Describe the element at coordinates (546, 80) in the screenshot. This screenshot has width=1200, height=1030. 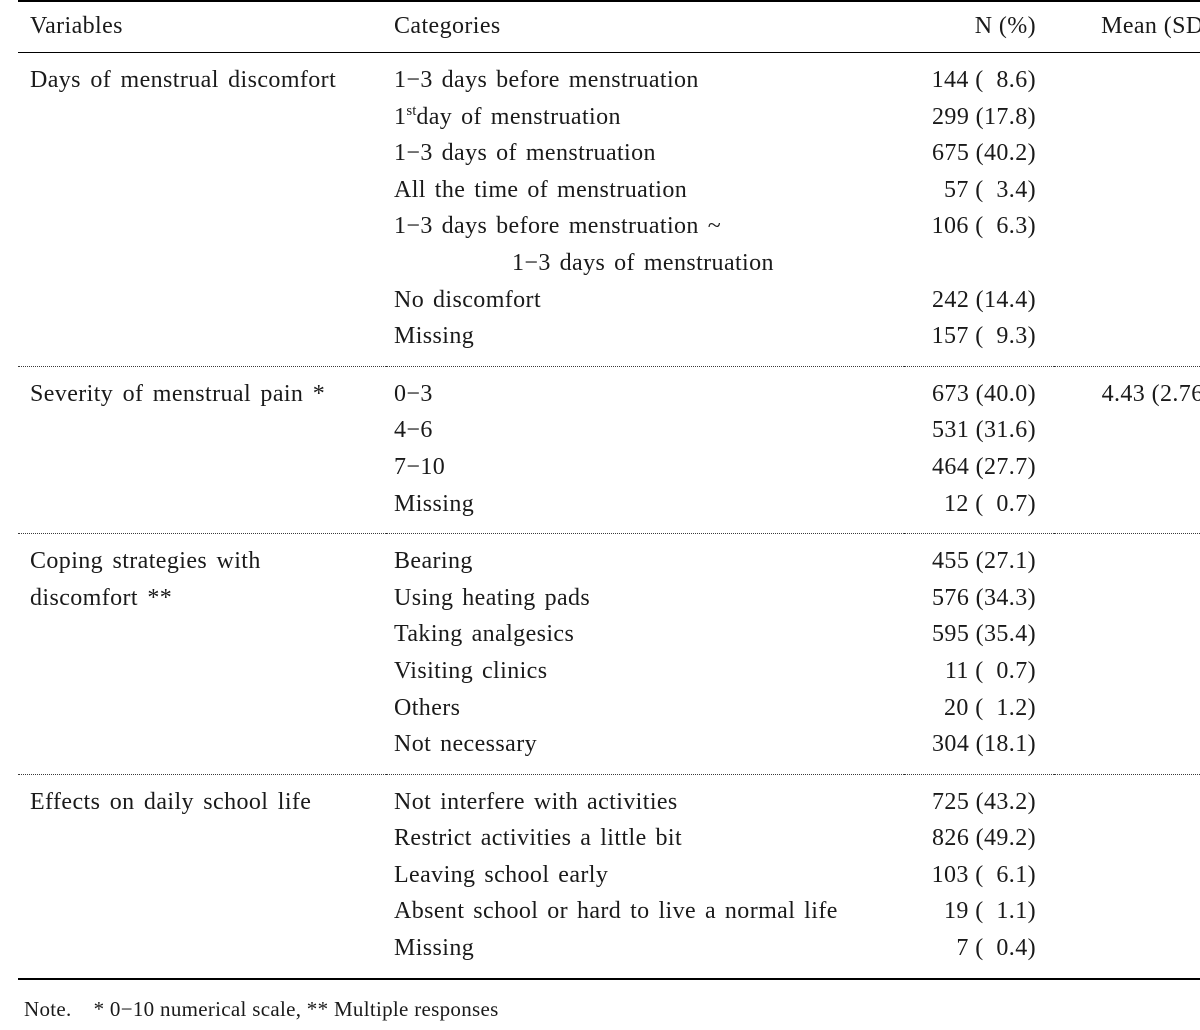
I see `category-text: 1−3 days before menstruation` at that location.